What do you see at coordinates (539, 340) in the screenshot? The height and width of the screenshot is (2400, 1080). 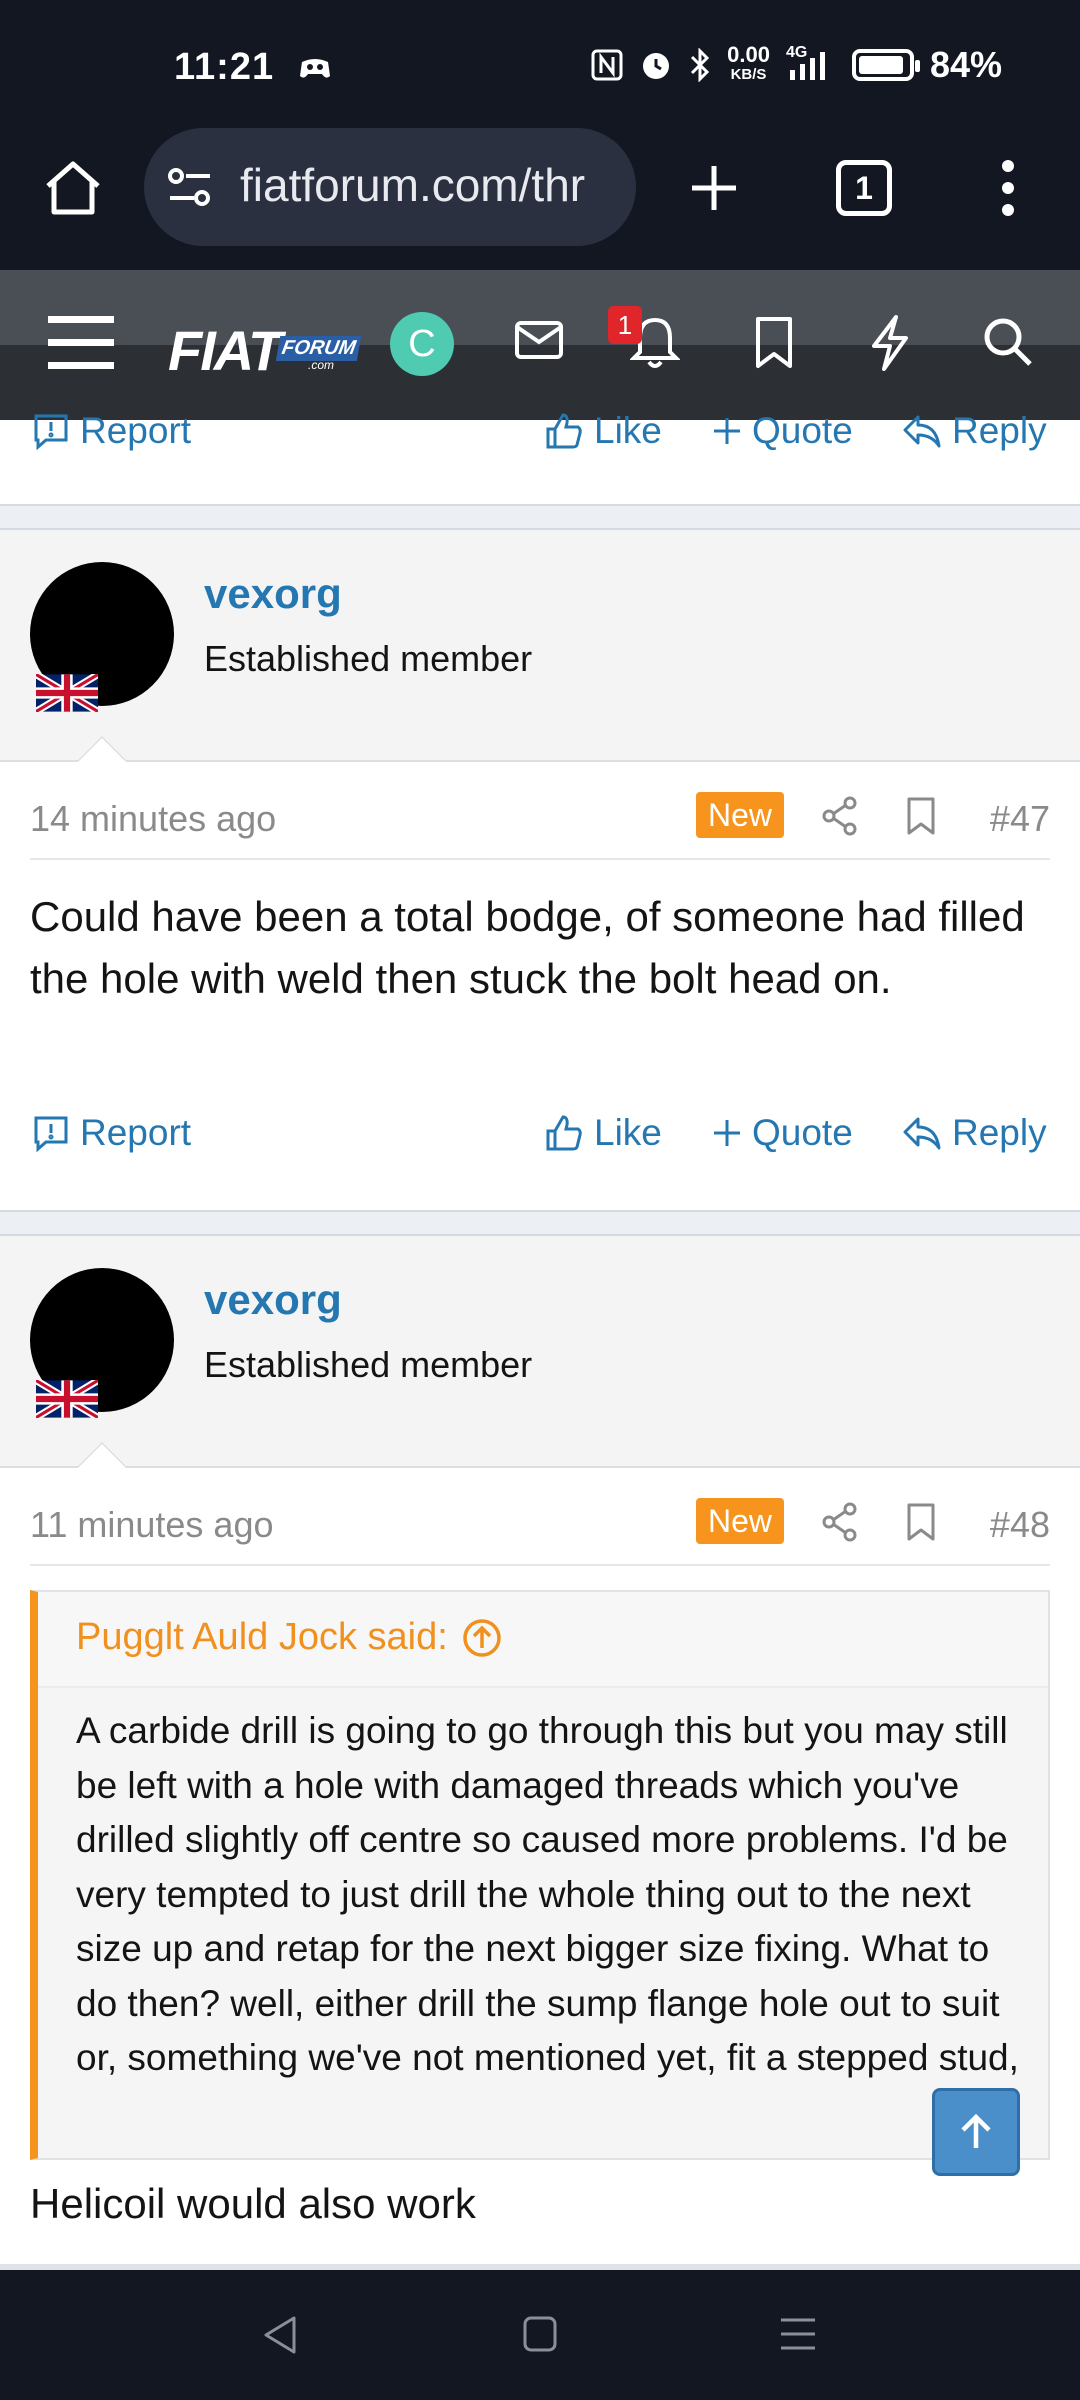 I see `mail-icon` at bounding box center [539, 340].